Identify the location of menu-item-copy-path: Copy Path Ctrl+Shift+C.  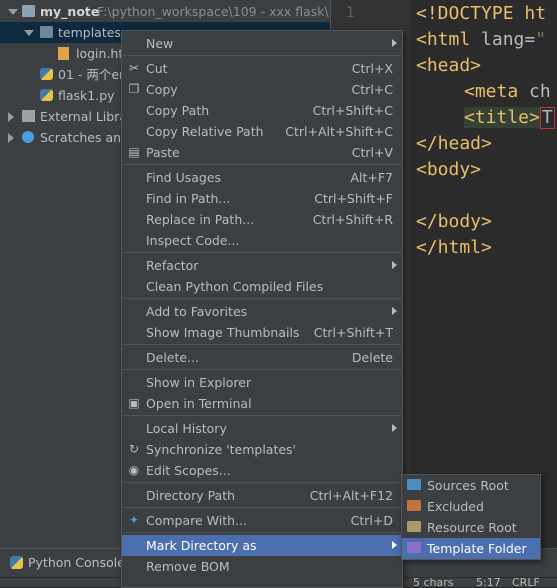
(262, 110).